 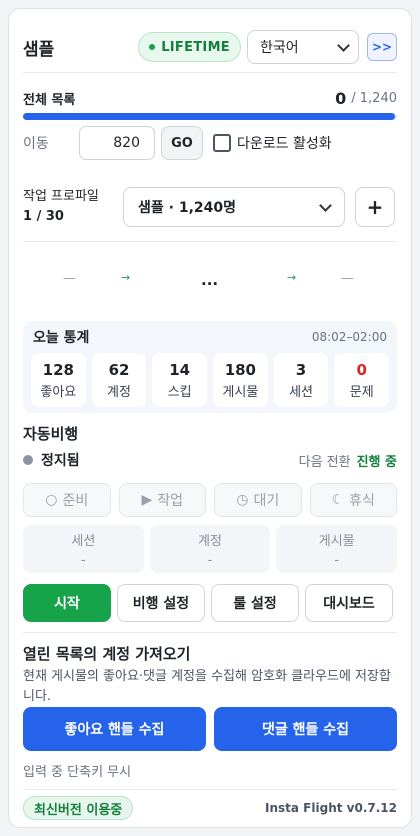 What do you see at coordinates (67, 603) in the screenshot?
I see `start-button: 시작` at bounding box center [67, 603].